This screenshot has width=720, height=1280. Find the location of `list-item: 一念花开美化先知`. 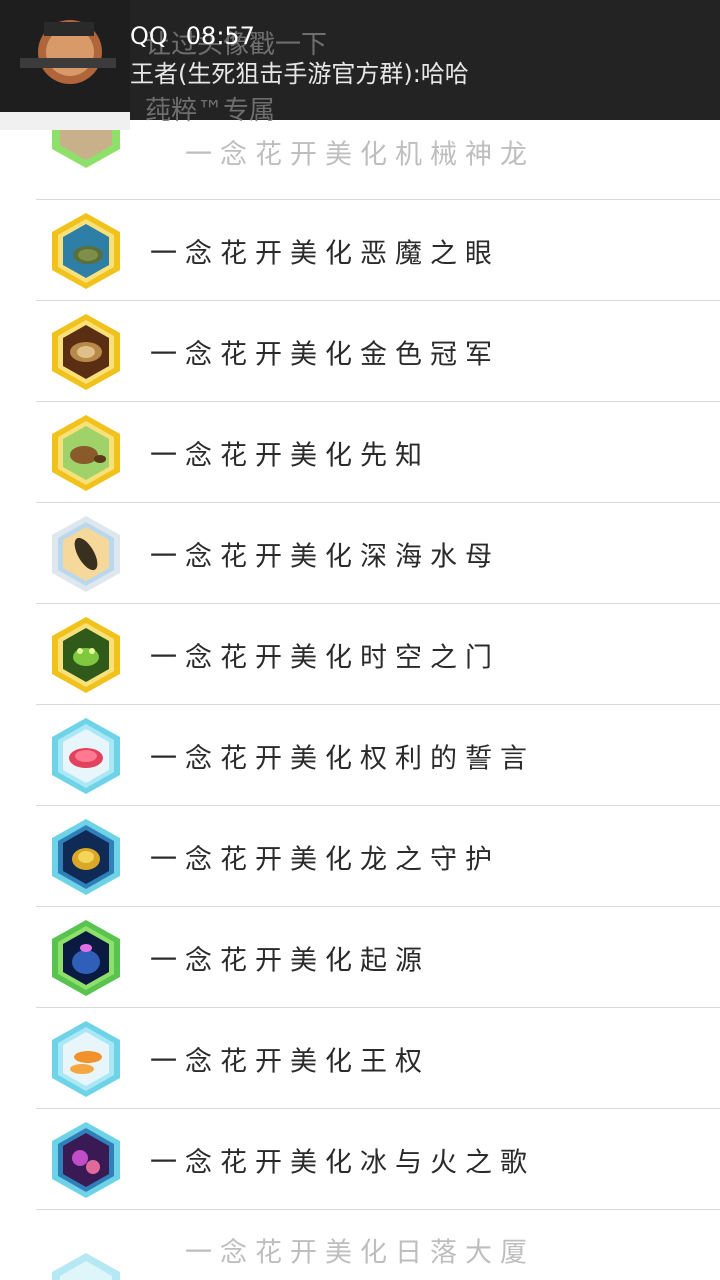

list-item: 一念花开美化先知 is located at coordinates (360, 452).